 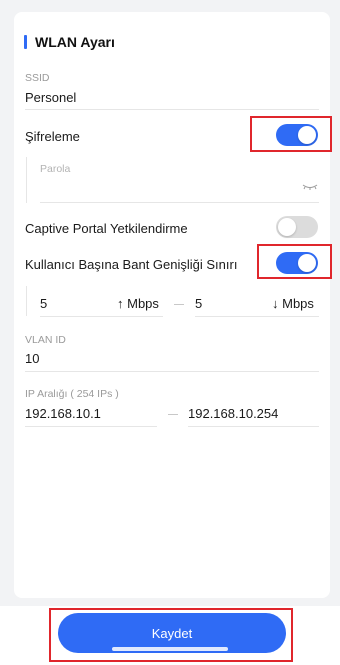 I want to click on highlight-box-encryption, so click(x=291, y=134).